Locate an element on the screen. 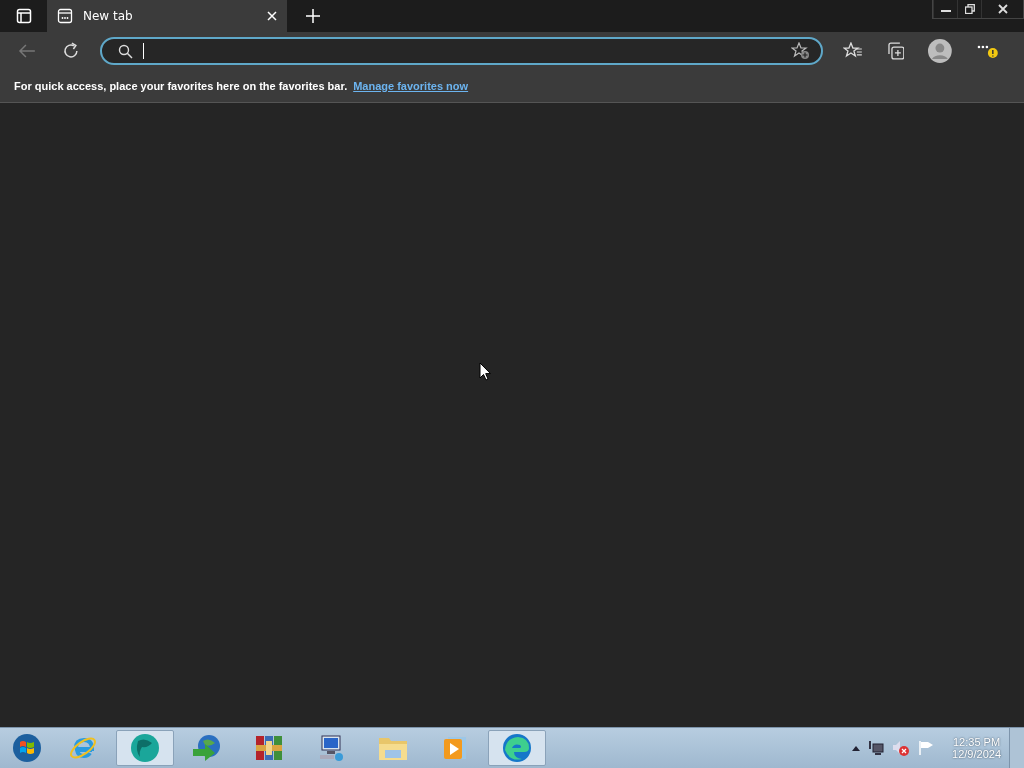  profile-avatar-icon is located at coordinates (940, 51).